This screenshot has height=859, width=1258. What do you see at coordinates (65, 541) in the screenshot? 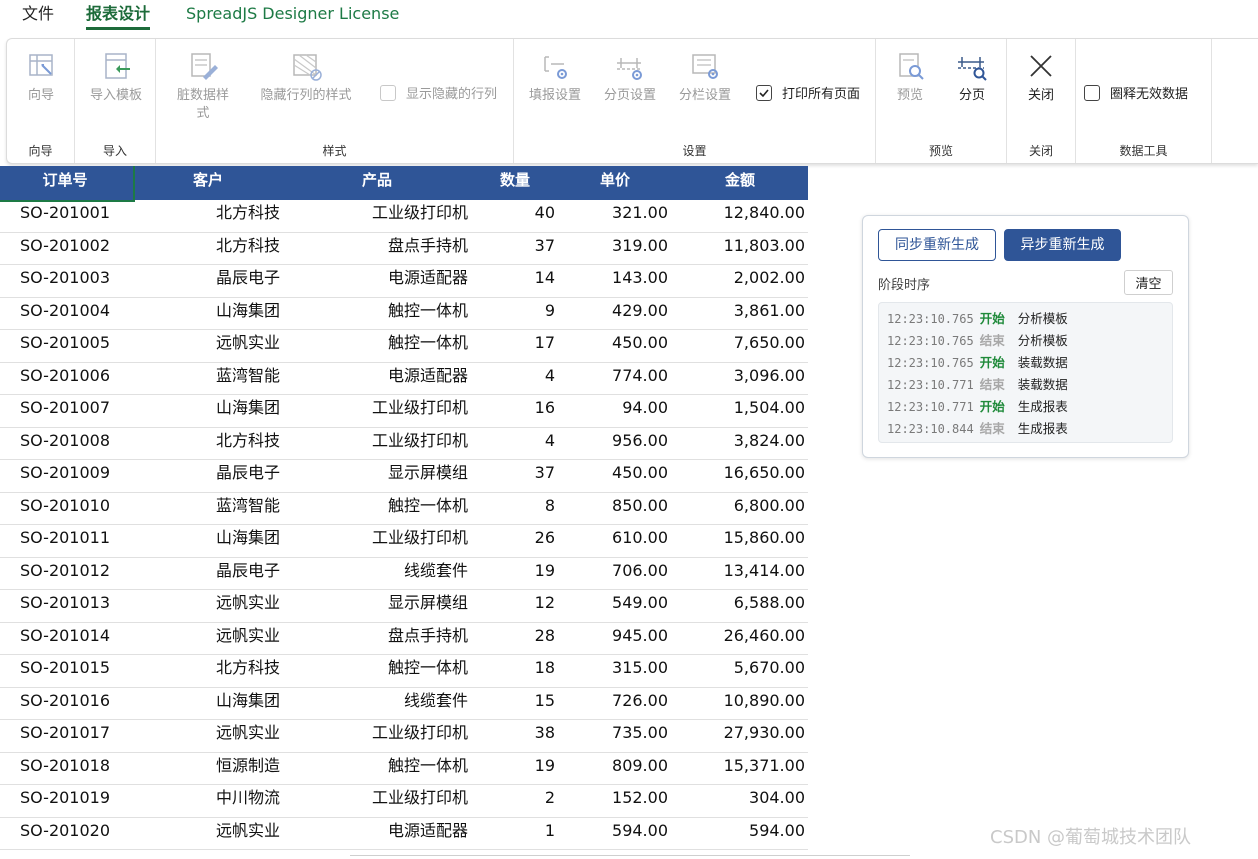
I see `cell-order-no: SO-201011` at bounding box center [65, 541].